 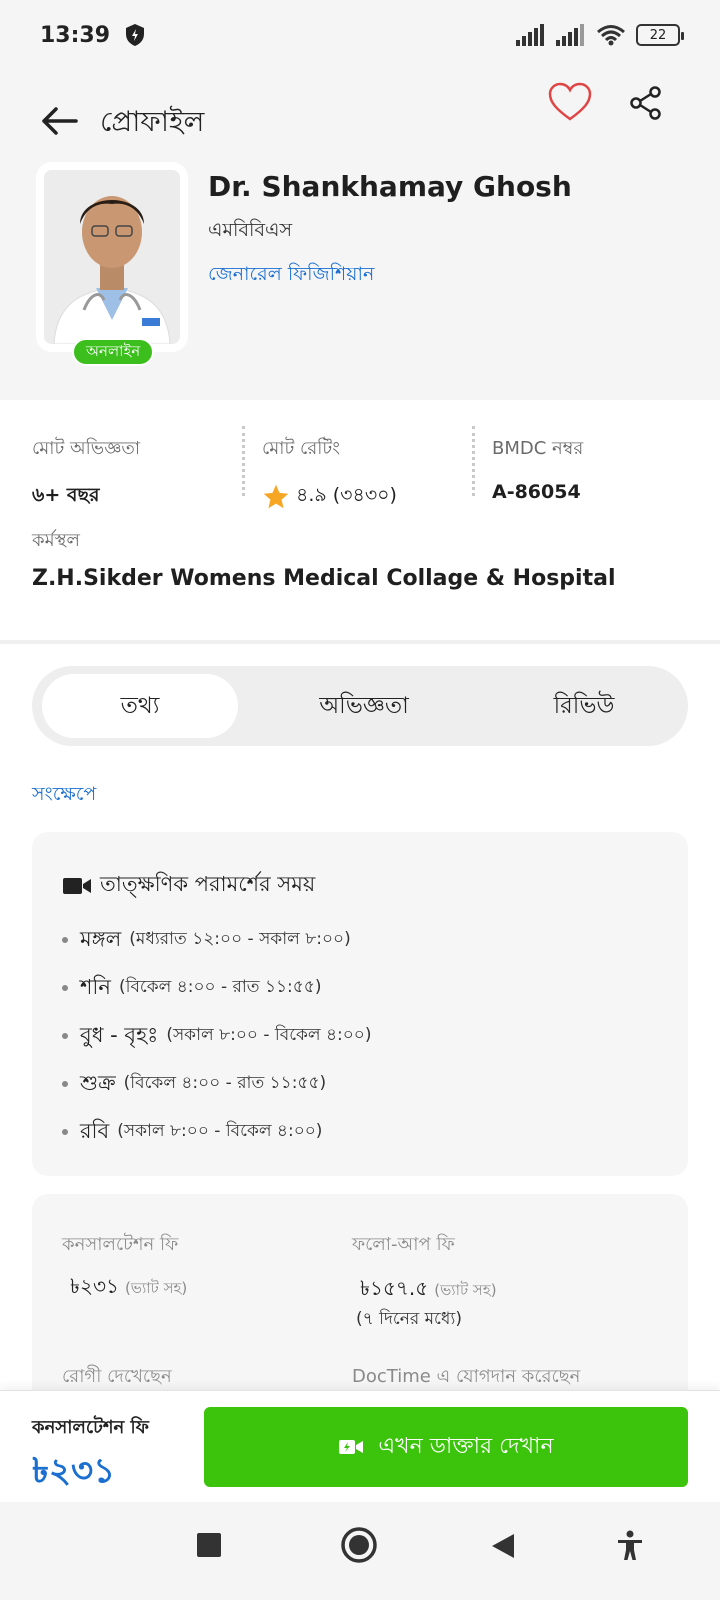 What do you see at coordinates (570, 102) in the screenshot?
I see `heart-outline-icon` at bounding box center [570, 102].